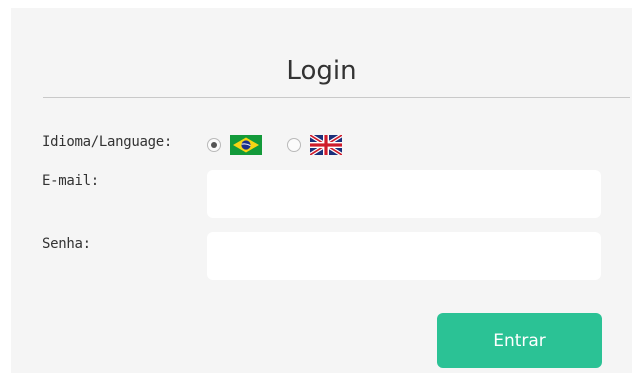  I want to click on submit-button: Entrar, so click(519, 340).